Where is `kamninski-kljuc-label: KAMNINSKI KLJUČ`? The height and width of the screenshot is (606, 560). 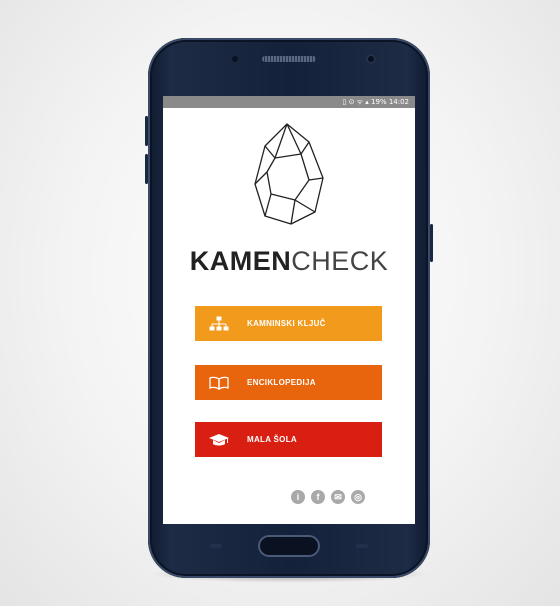 kamninski-kljuc-label: KAMNINSKI KLJUČ is located at coordinates (286, 323).